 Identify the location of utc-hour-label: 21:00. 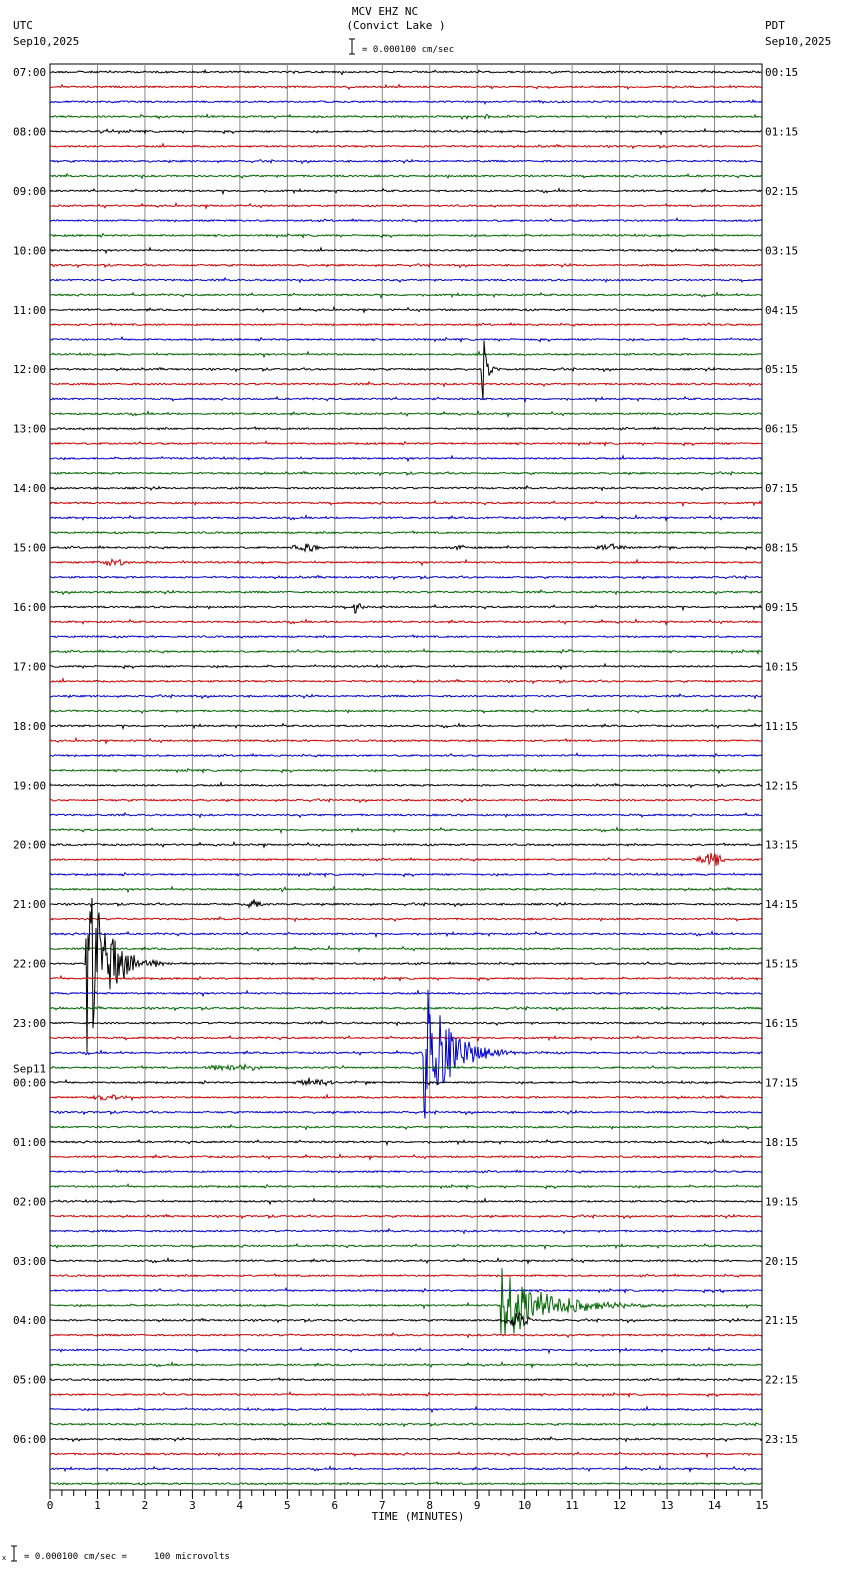
(29, 904).